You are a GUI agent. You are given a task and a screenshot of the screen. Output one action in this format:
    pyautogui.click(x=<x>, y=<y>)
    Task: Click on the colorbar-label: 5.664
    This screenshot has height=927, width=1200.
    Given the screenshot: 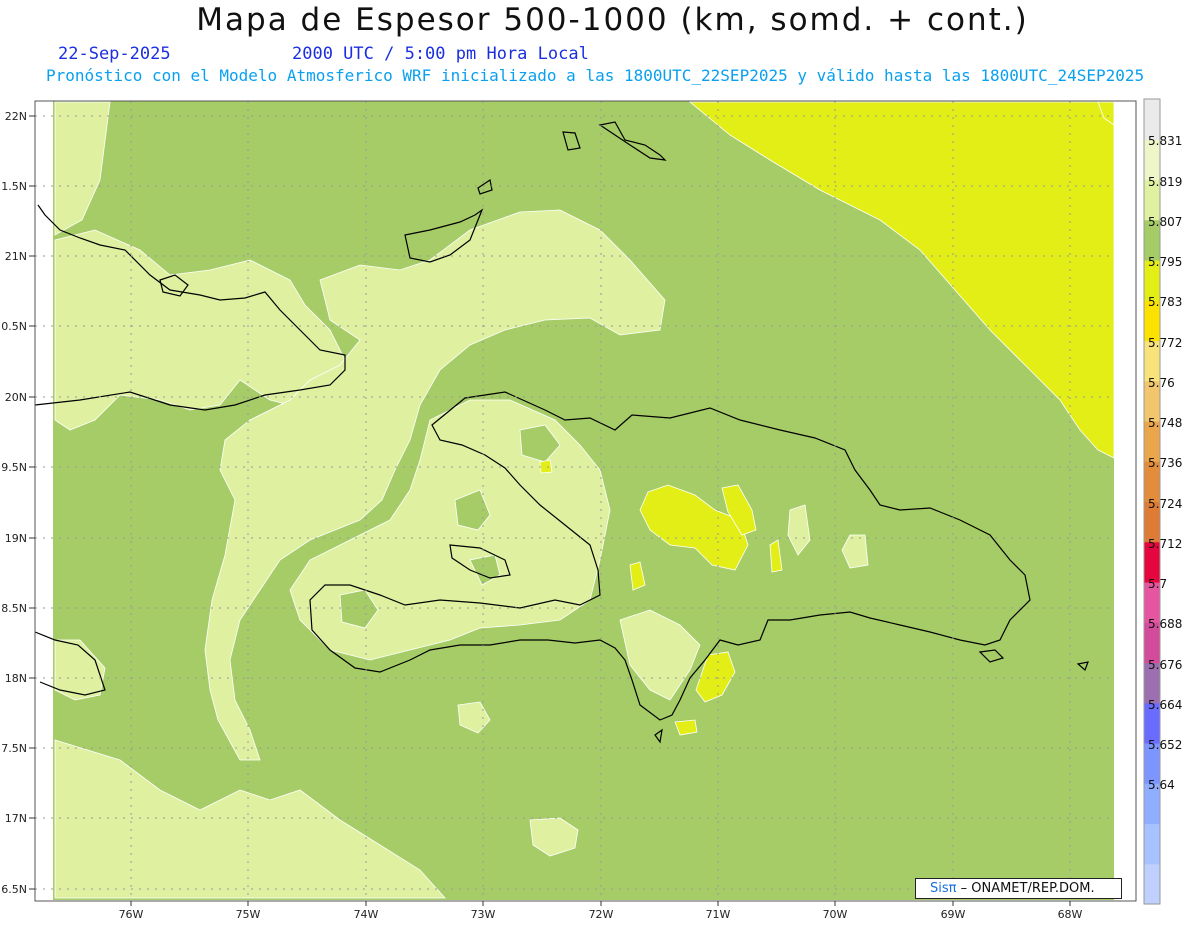 What is the action you would take?
    pyautogui.click(x=1165, y=704)
    